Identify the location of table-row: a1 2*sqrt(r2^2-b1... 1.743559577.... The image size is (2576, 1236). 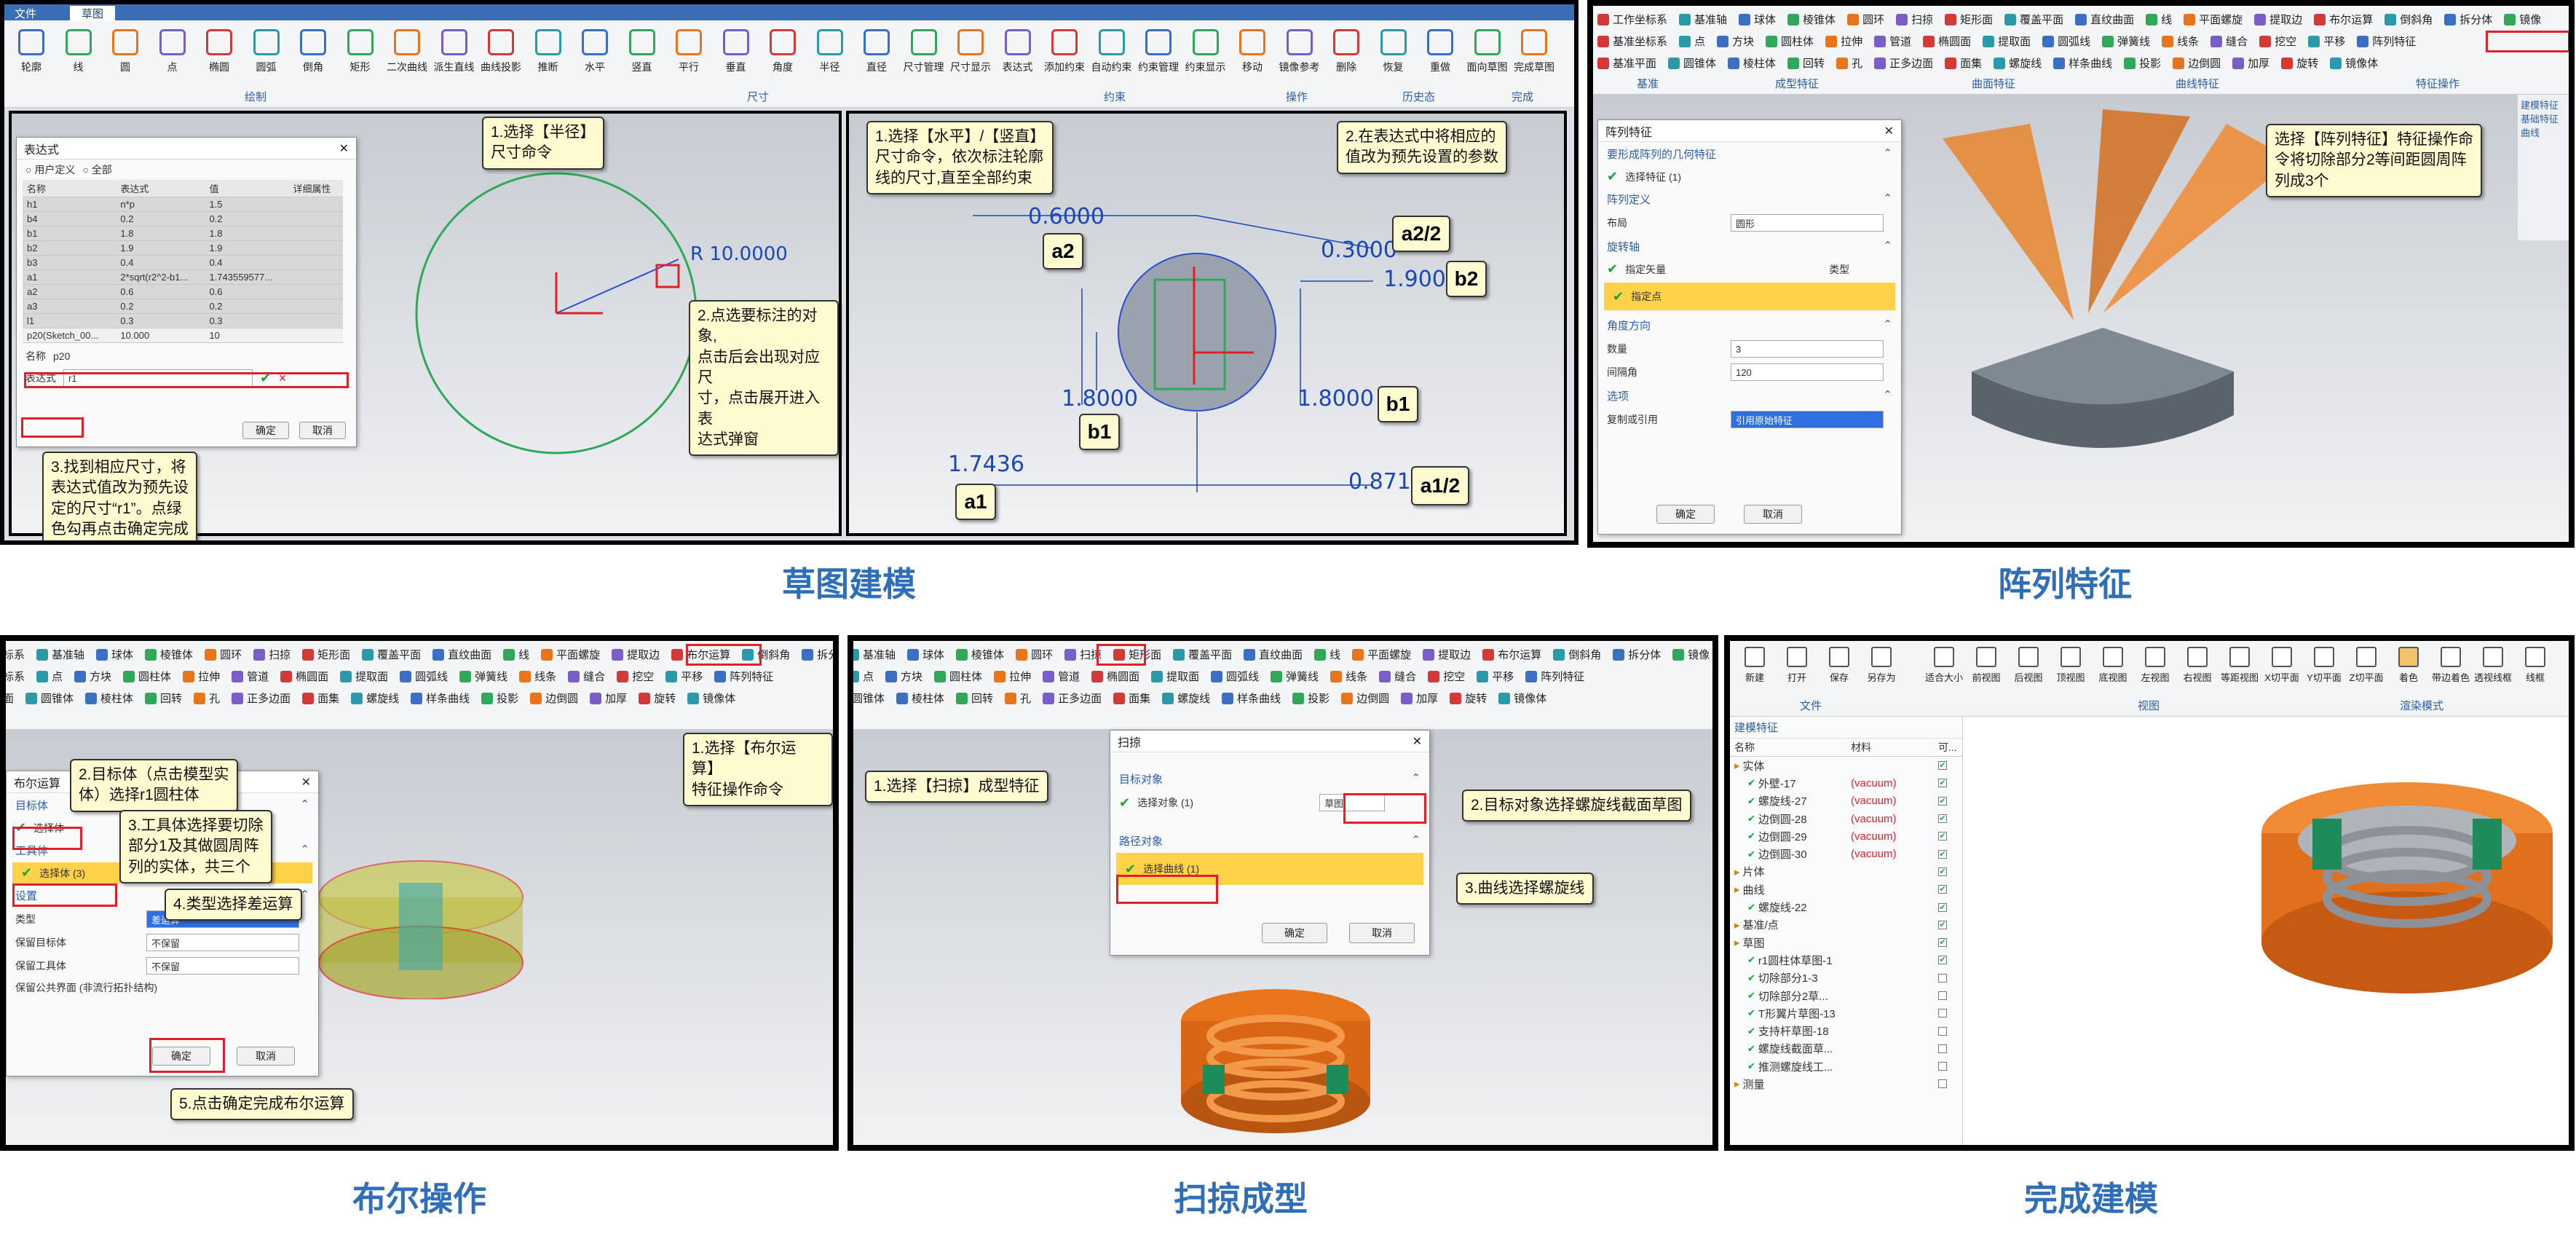
(183, 277).